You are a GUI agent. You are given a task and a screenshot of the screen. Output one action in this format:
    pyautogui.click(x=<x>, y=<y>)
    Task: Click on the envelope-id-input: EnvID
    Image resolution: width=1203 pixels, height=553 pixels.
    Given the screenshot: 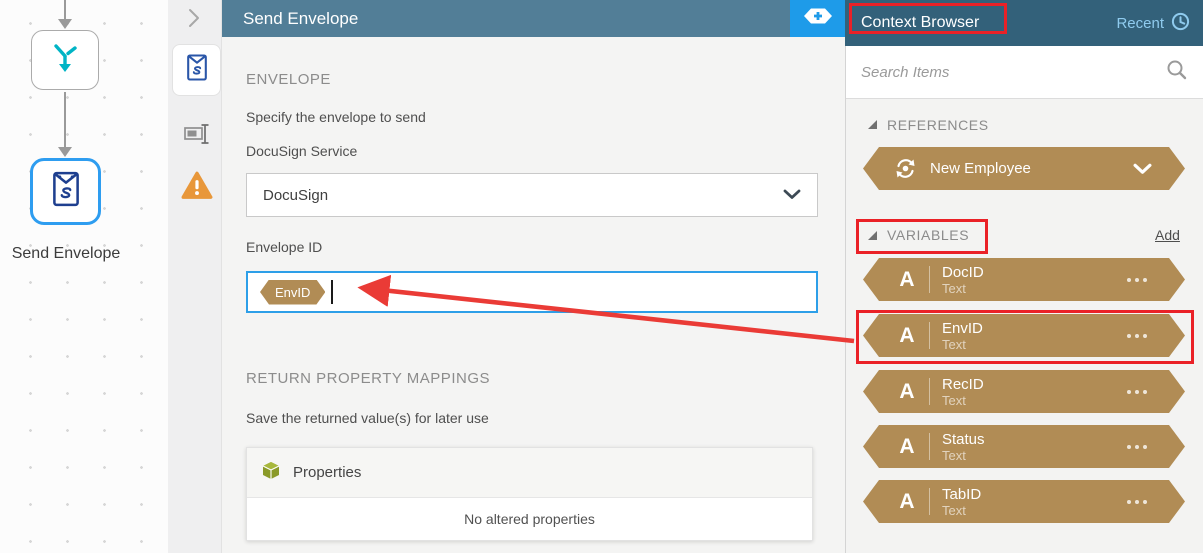 What is the action you would take?
    pyautogui.click(x=532, y=292)
    